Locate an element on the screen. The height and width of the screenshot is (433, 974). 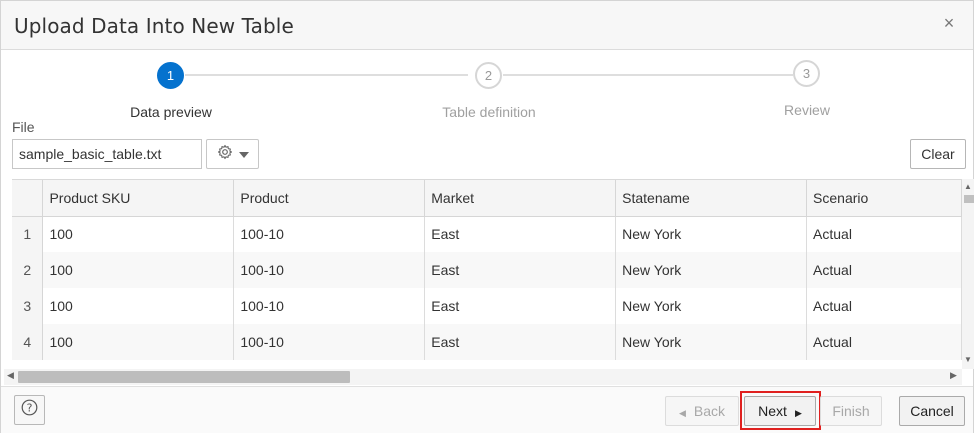
step-1-label: Data preview is located at coordinates (171, 112).